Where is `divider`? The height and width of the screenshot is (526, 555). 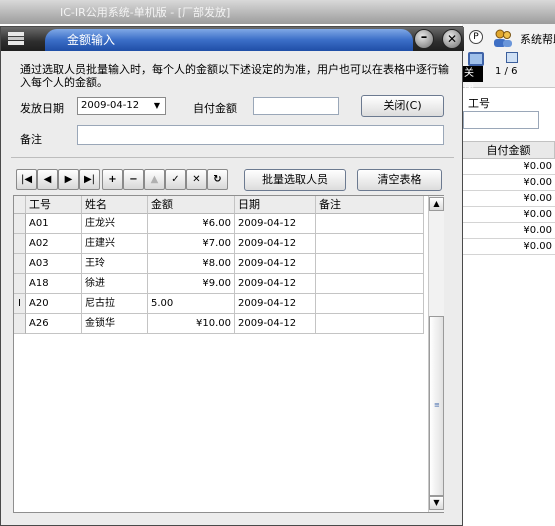 divider is located at coordinates (232, 157).